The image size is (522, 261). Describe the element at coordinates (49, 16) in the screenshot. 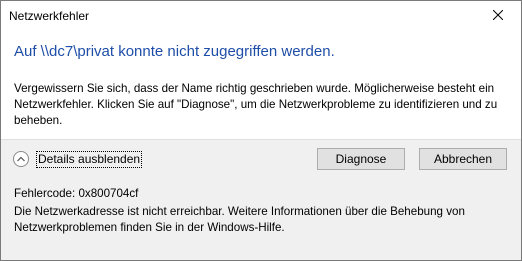

I see `window-title: Netzwerkfehler` at that location.